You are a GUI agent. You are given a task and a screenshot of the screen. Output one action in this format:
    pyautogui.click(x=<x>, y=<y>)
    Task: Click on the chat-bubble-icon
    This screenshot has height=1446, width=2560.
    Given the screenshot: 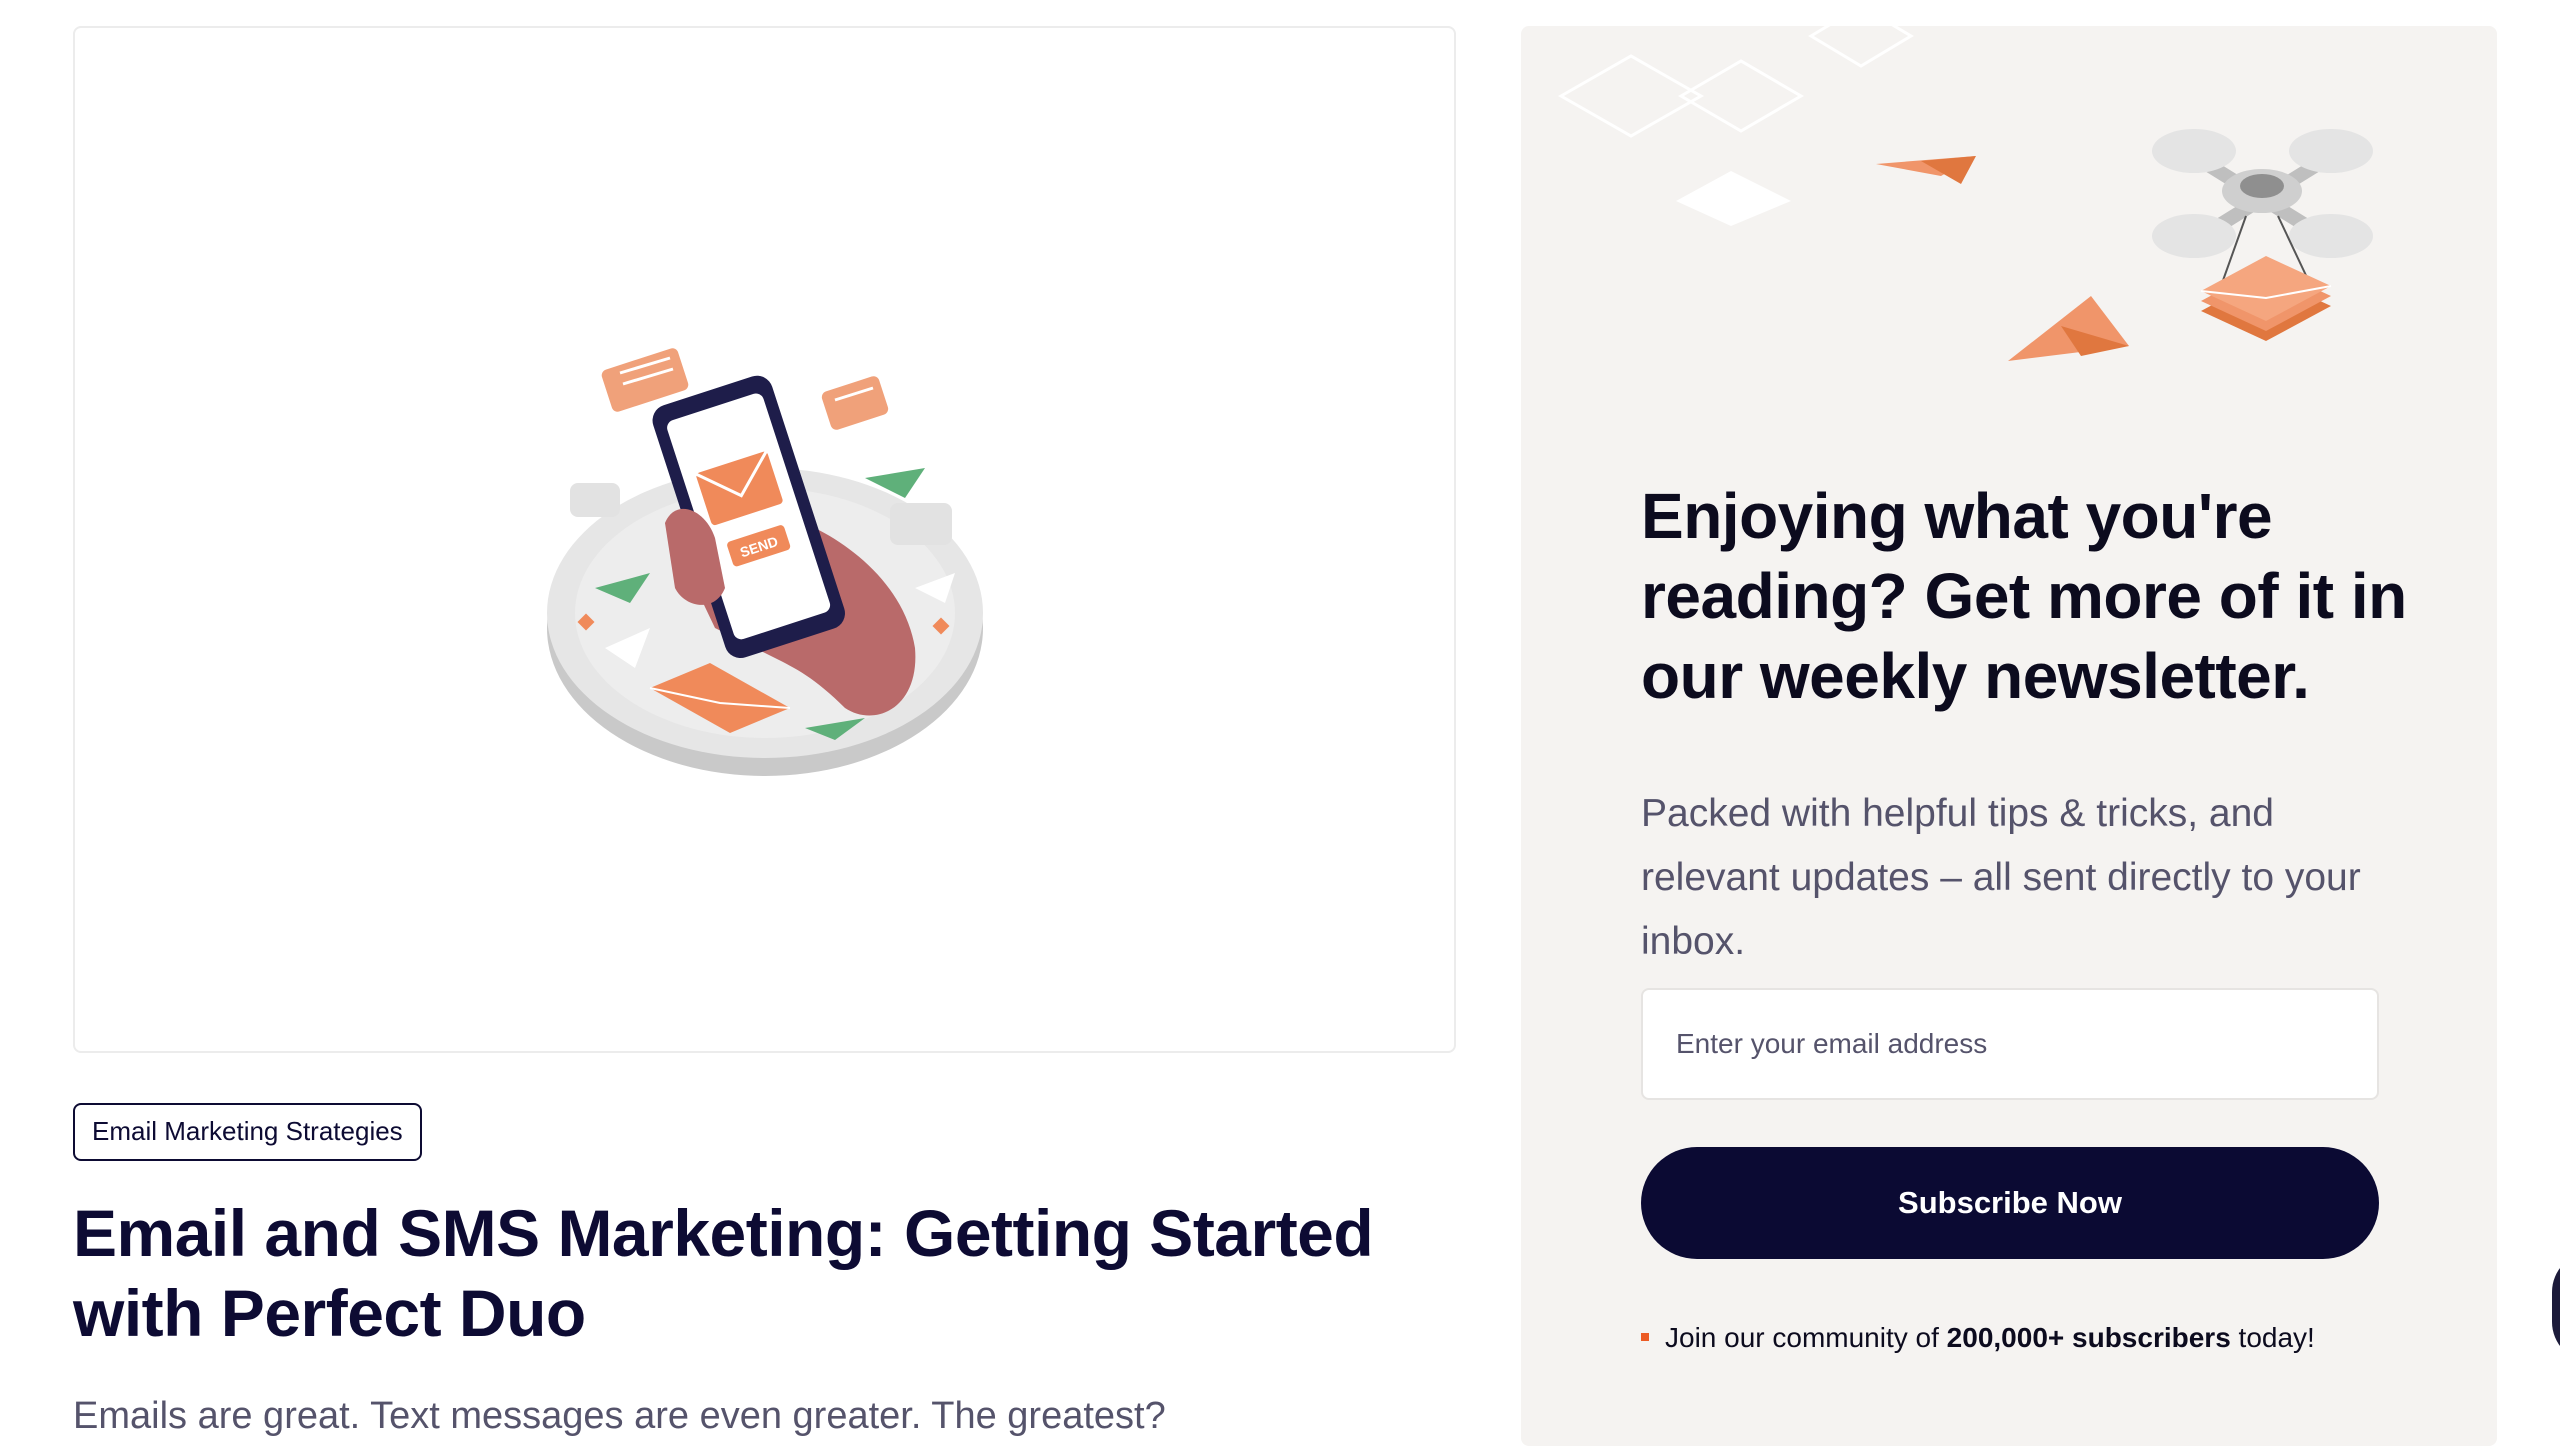 What is the action you would take?
    pyautogui.click(x=2556, y=1307)
    